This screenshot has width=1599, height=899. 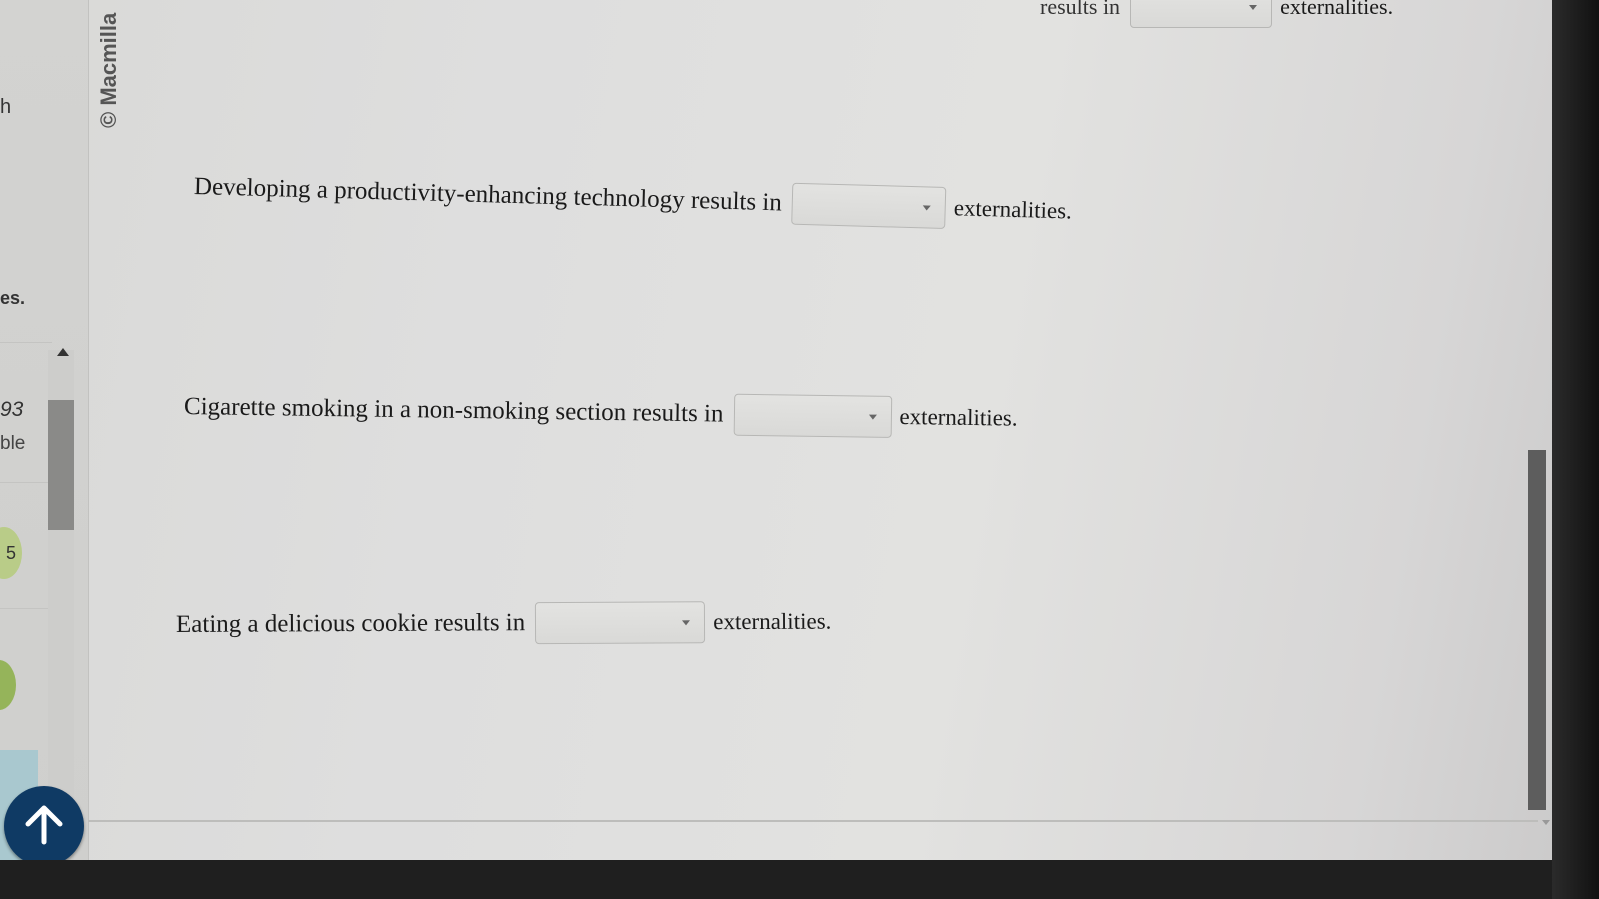 I want to click on right-scrollbar-thumb, so click(x=1537, y=630).